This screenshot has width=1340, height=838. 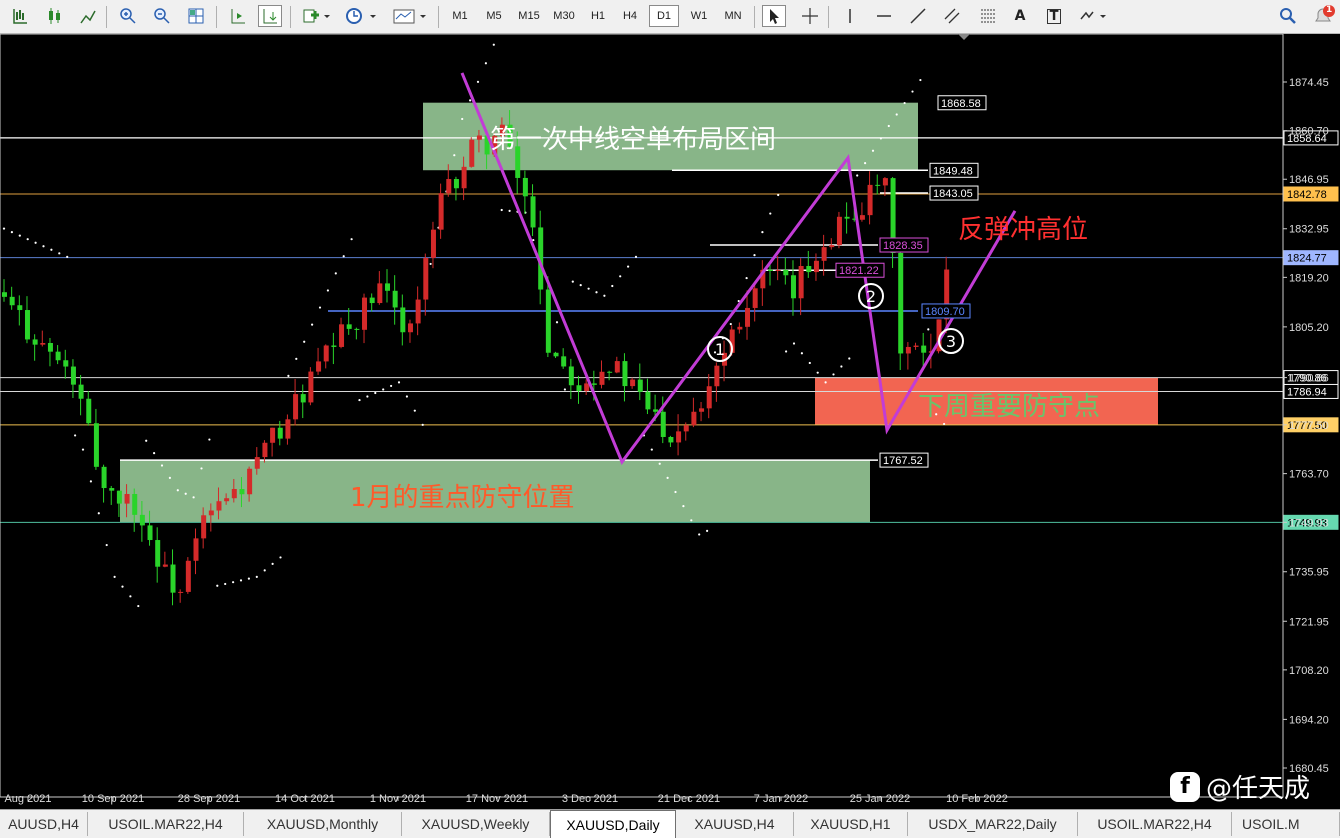 I want to click on vertical-line-icon, so click(x=850, y=16).